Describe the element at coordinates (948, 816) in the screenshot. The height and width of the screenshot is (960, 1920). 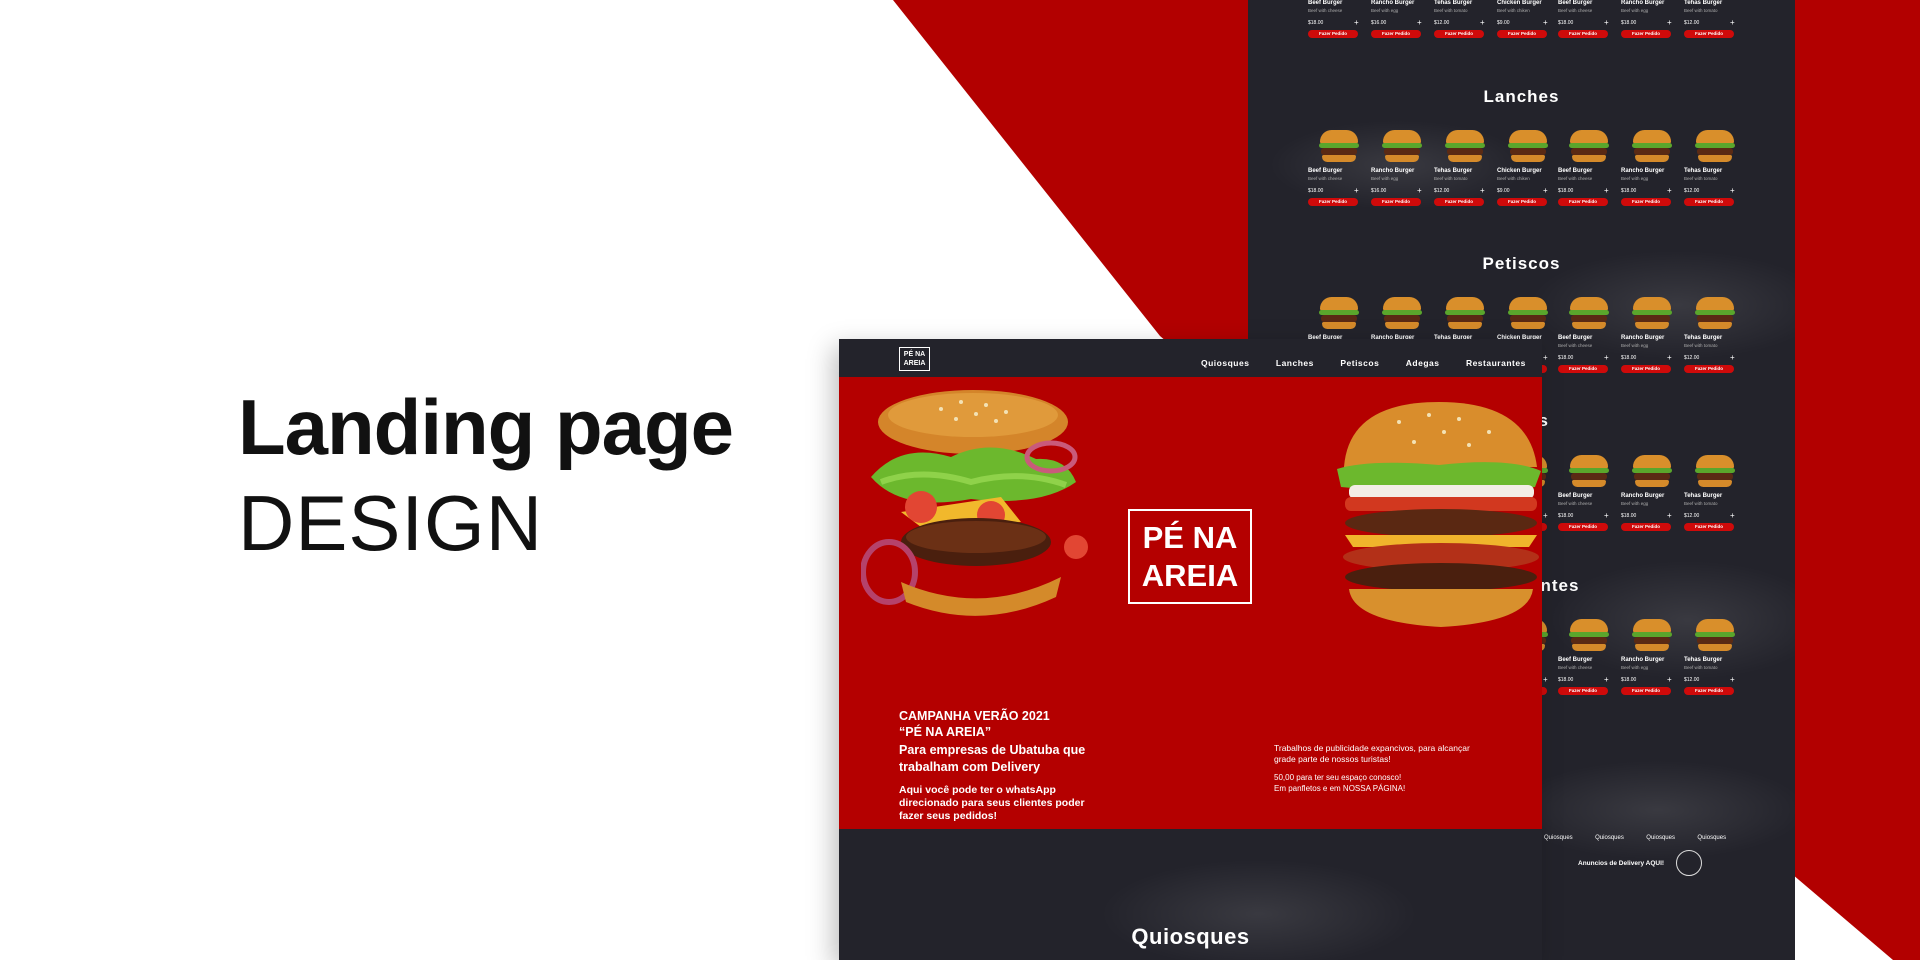
I see `whatsapp-line: fazer seus pedidos!` at that location.